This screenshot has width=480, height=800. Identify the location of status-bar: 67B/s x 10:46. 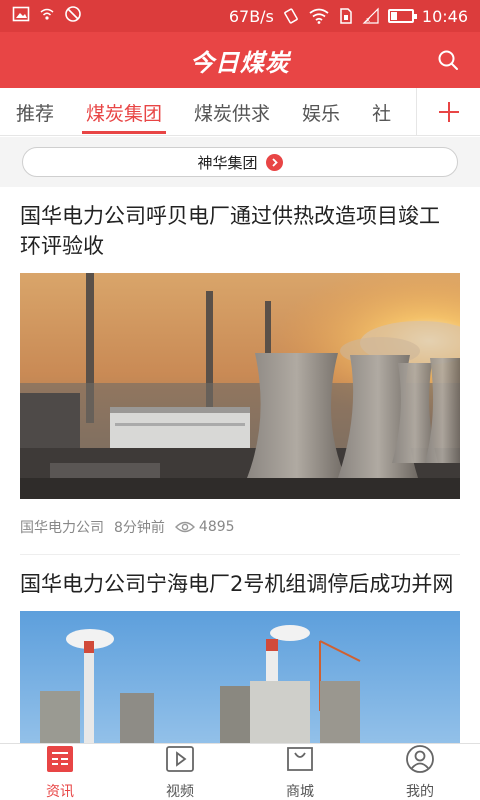
(240, 16).